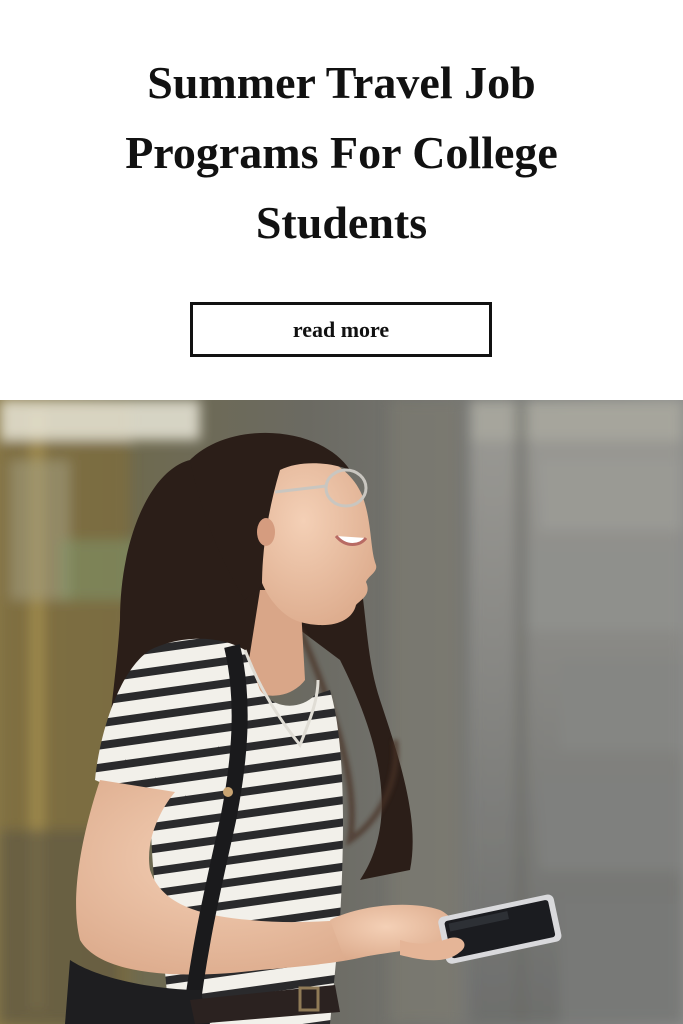 The height and width of the screenshot is (1024, 683). Describe the element at coordinates (341, 329) in the screenshot. I see `read-more-button: read more` at that location.